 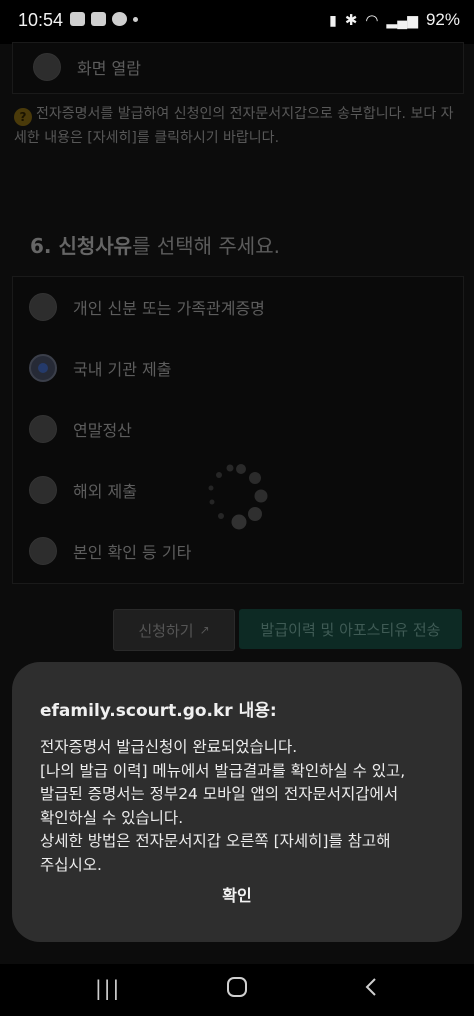 What do you see at coordinates (43, 368) in the screenshot?
I see `radio-button-selected` at bounding box center [43, 368].